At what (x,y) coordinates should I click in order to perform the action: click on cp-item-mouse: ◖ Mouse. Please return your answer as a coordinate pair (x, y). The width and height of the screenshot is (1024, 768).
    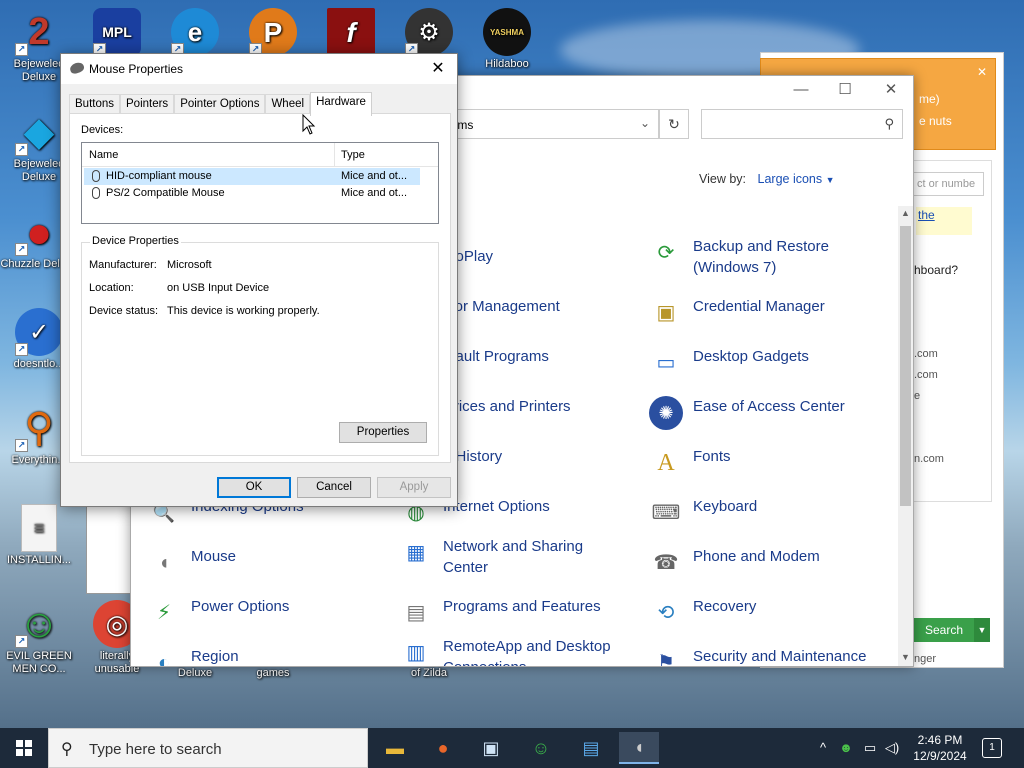
    Looking at the image, I should click on (267, 563).